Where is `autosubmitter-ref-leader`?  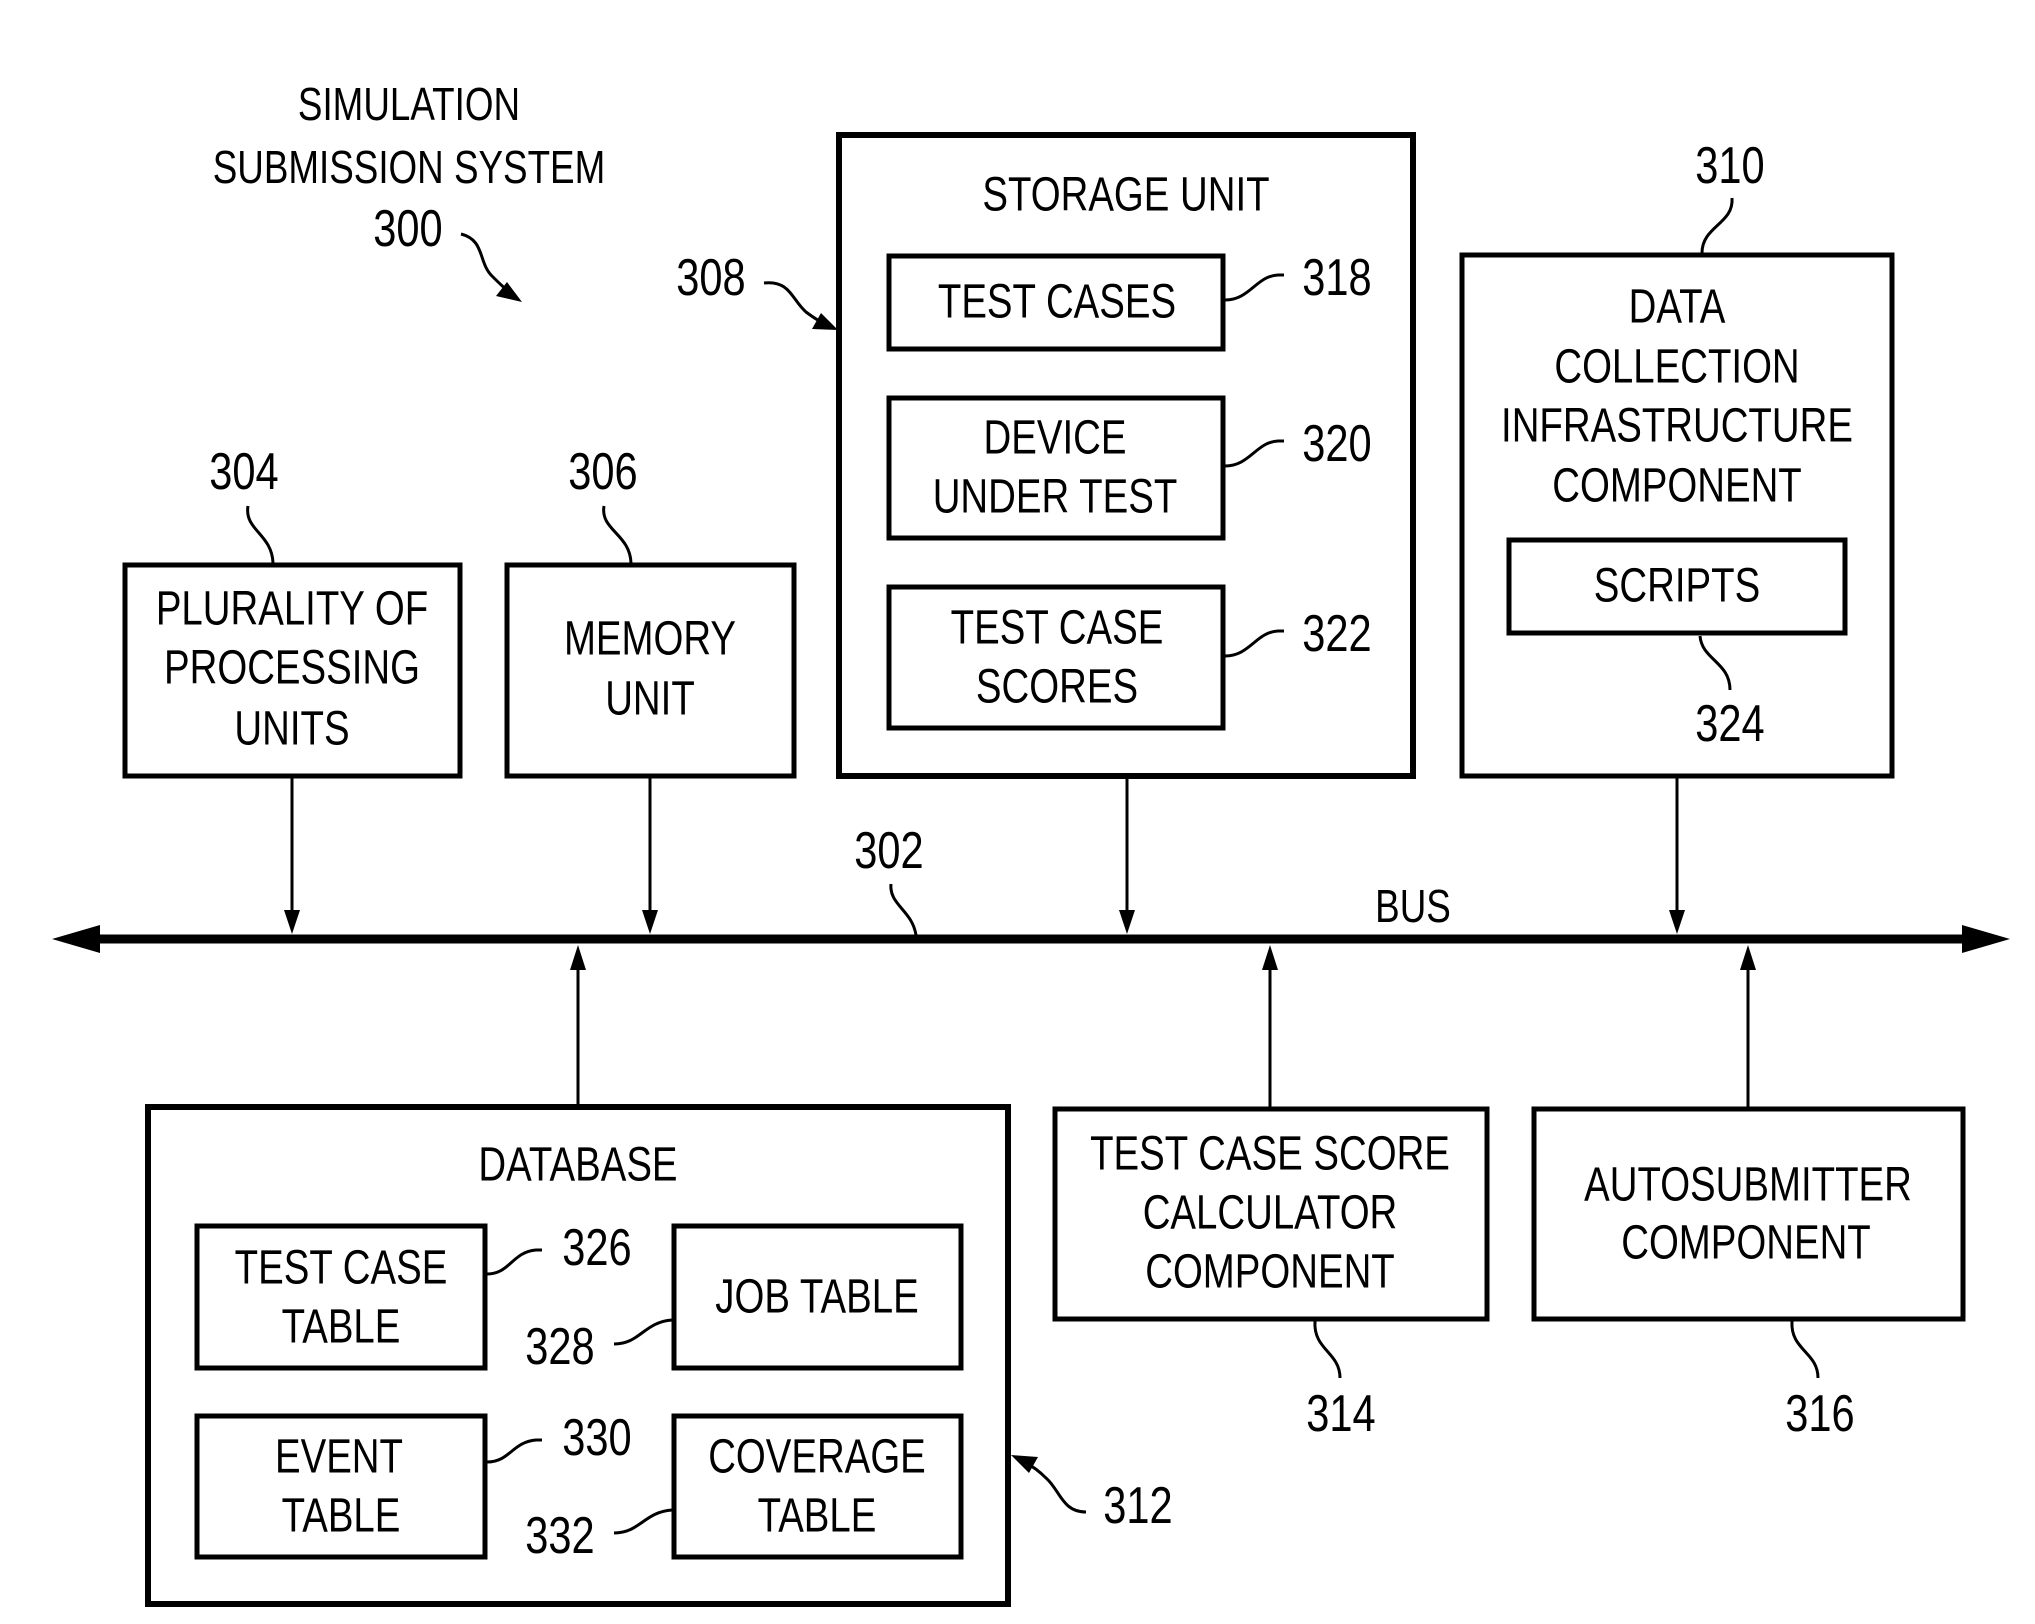 autosubmitter-ref-leader is located at coordinates (1805, 1349).